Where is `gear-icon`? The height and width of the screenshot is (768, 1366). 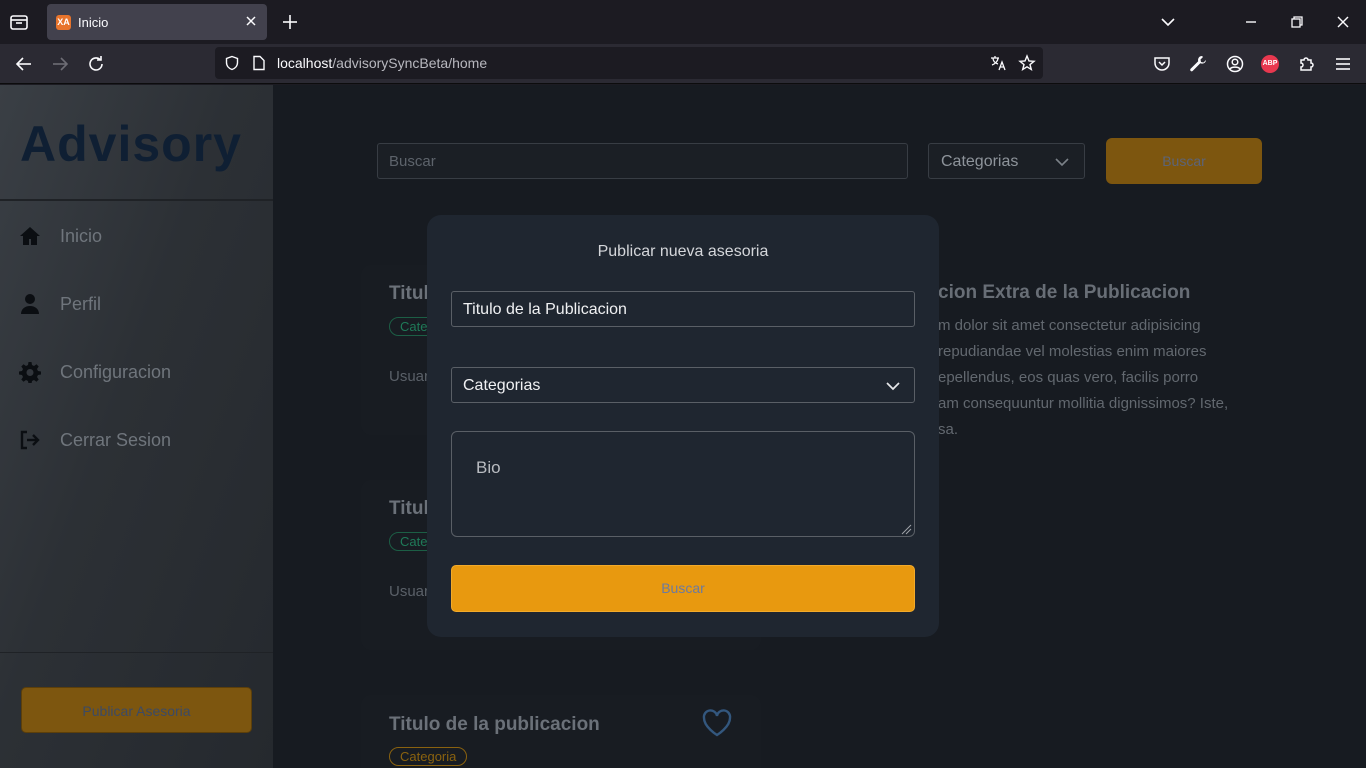
gear-icon is located at coordinates (30, 372).